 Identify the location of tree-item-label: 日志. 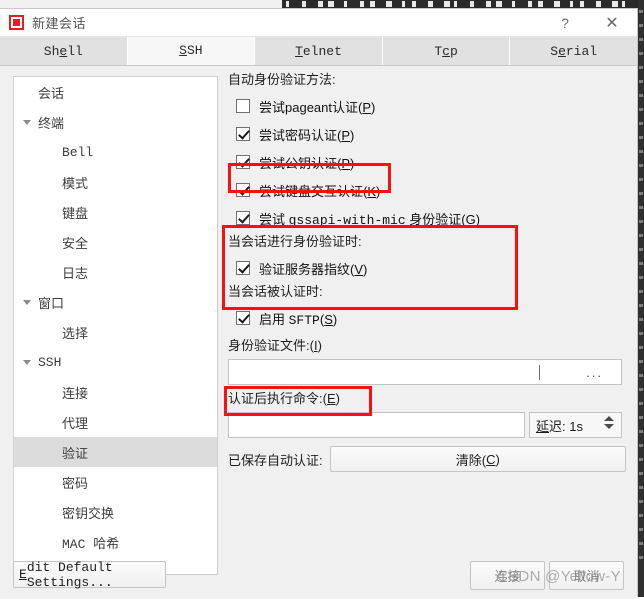
(75, 273).